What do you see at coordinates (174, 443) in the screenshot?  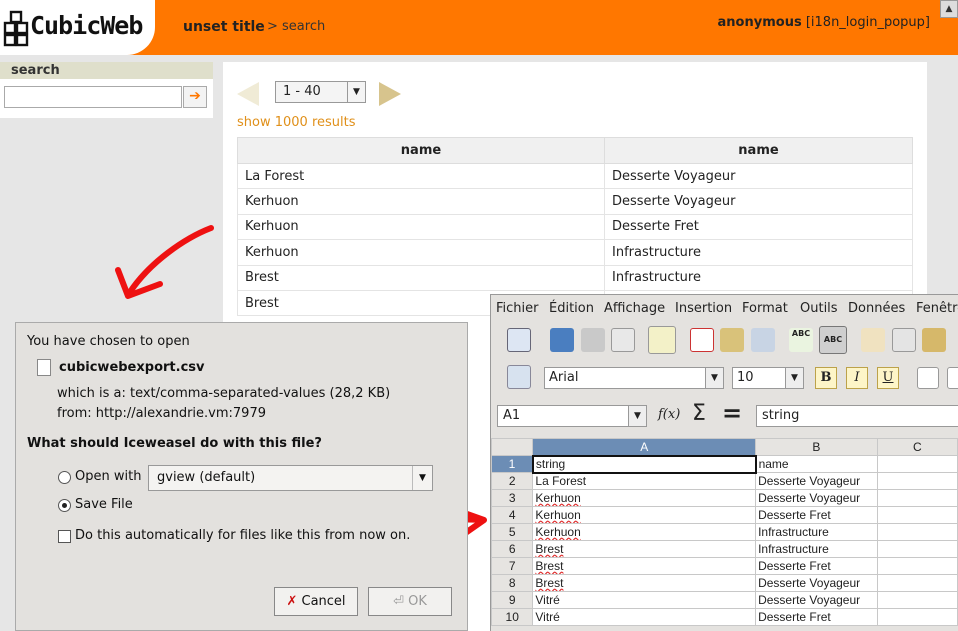 I see `dialog-question: What should Iceweasel do with this file?` at bounding box center [174, 443].